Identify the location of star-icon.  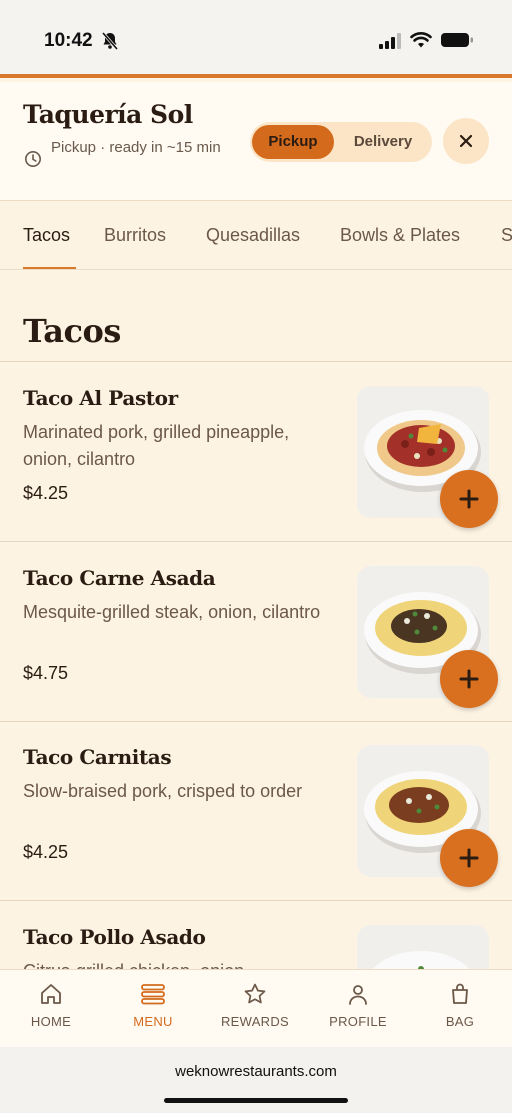
(255, 993).